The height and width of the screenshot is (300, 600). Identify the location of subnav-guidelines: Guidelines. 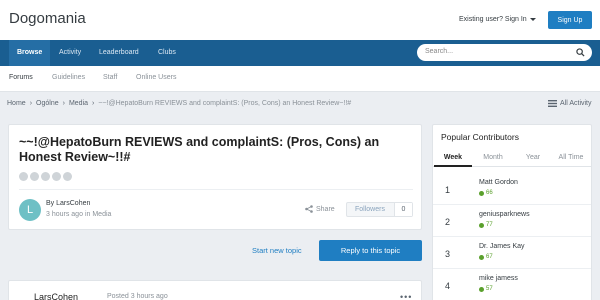
(68, 77).